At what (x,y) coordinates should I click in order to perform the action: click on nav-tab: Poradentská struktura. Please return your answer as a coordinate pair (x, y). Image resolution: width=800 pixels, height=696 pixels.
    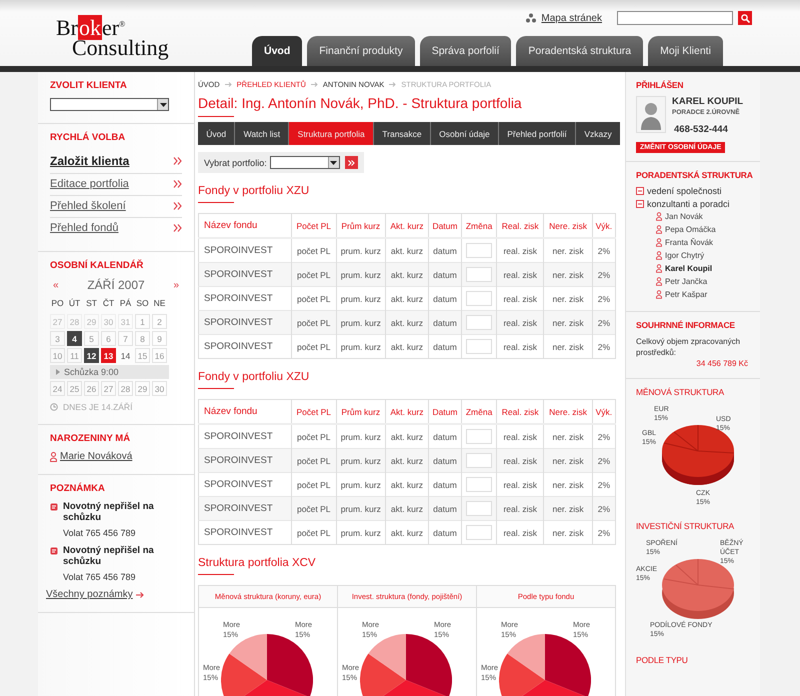
    Looking at the image, I should click on (580, 51).